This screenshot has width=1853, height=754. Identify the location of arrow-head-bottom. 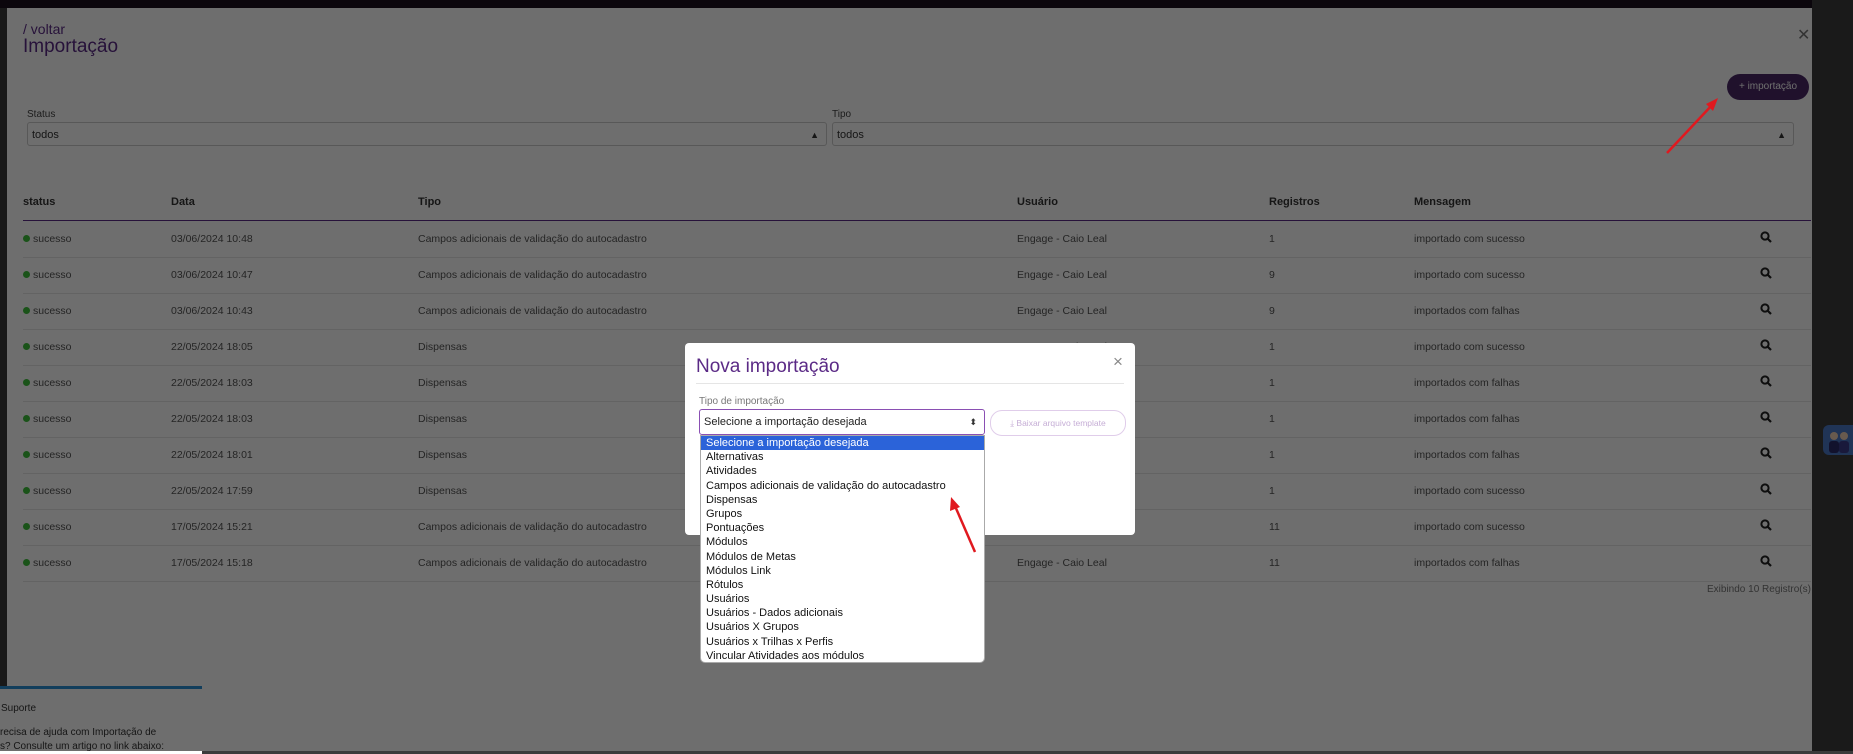
(955, 504).